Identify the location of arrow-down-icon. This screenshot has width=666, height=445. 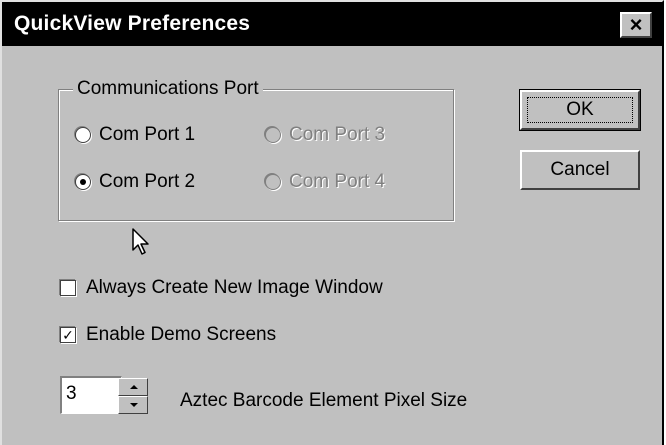
(134, 405).